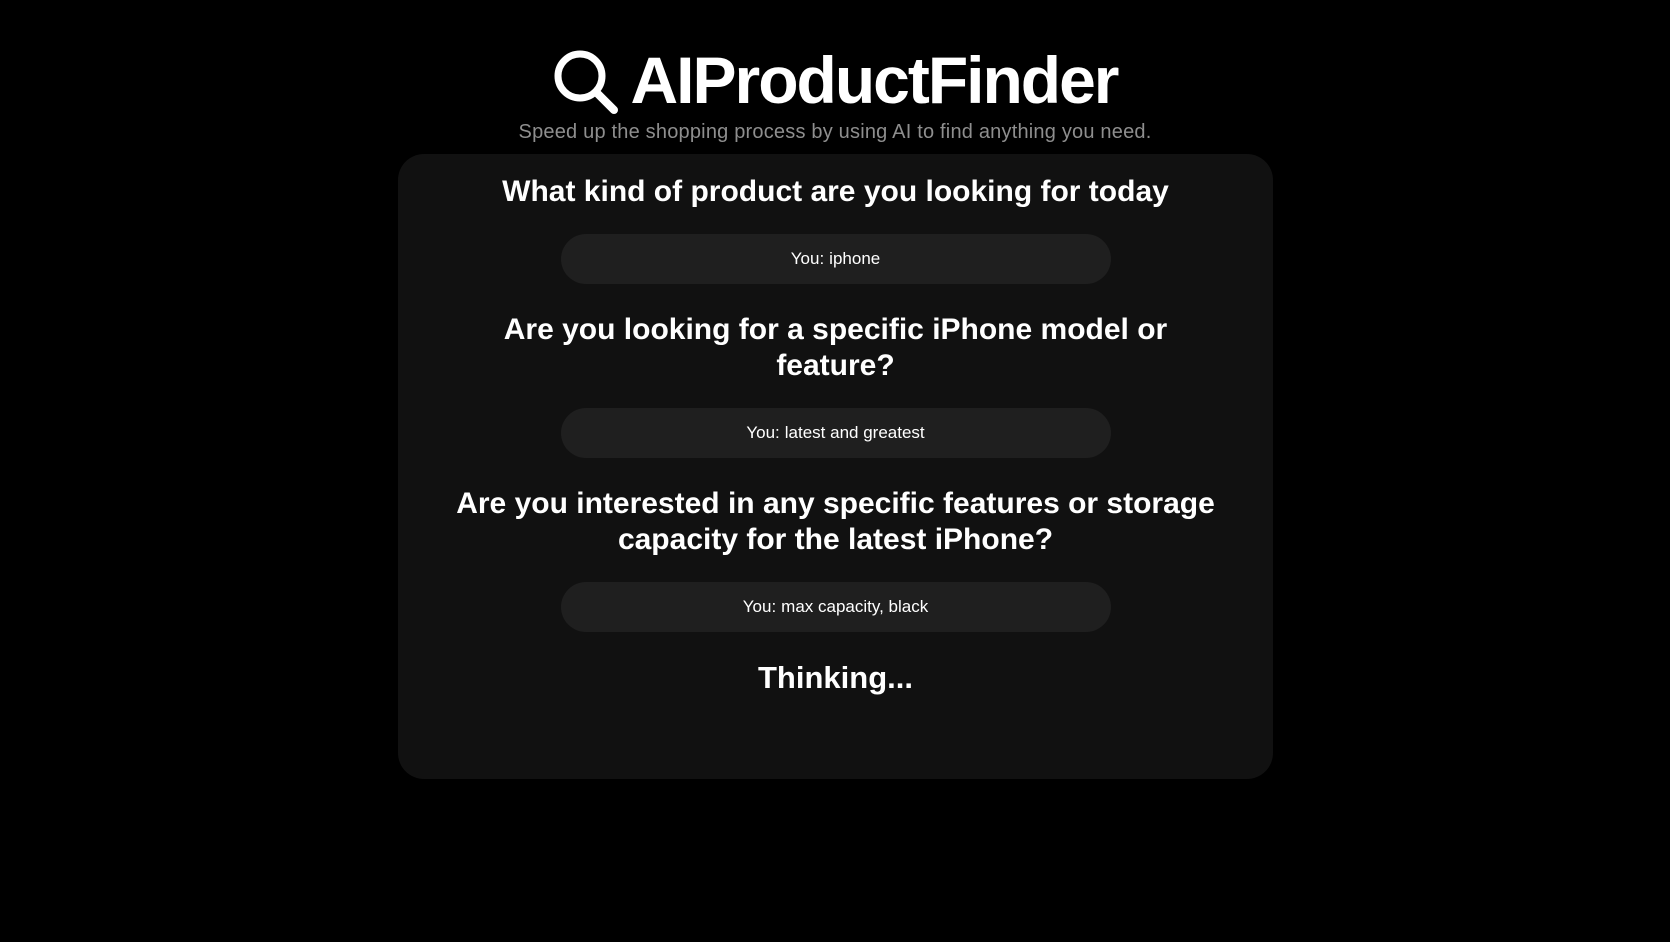 This screenshot has width=1670, height=942. I want to click on brand: AIProductFinder, so click(836, 80).